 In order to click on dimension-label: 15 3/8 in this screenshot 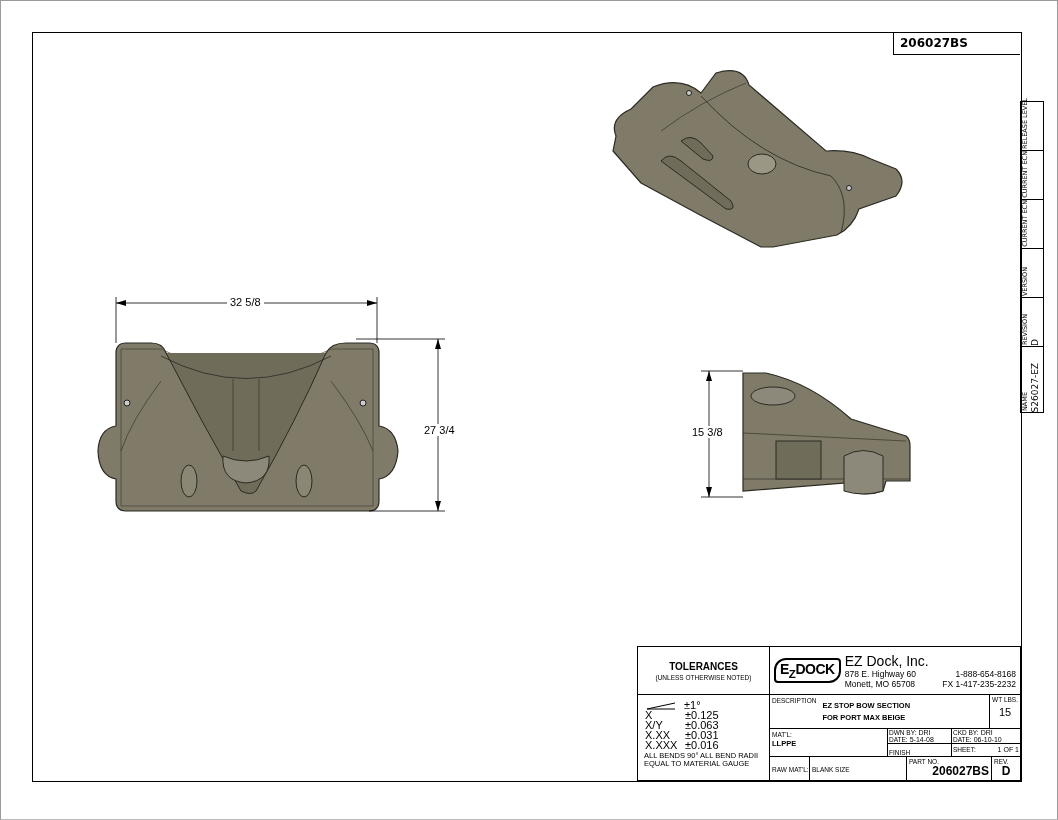, I will do `click(707, 432)`.